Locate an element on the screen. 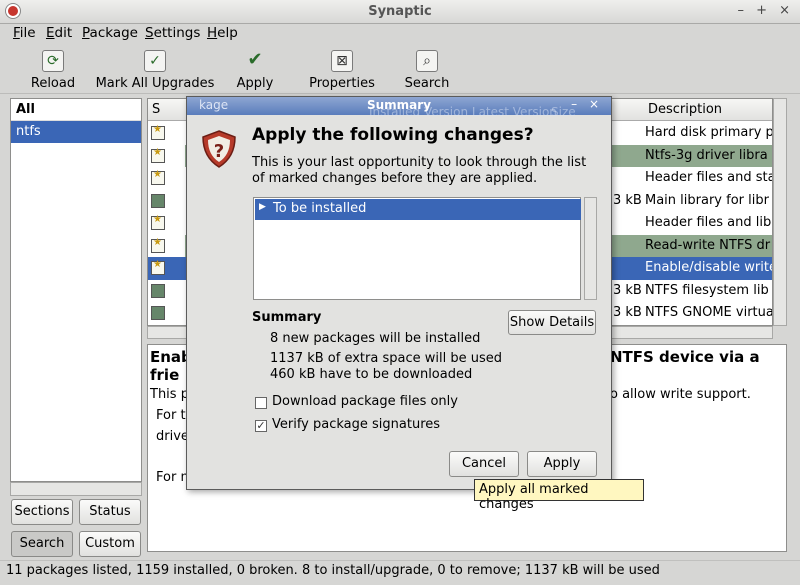  menu-package: Package is located at coordinates (110, 33).